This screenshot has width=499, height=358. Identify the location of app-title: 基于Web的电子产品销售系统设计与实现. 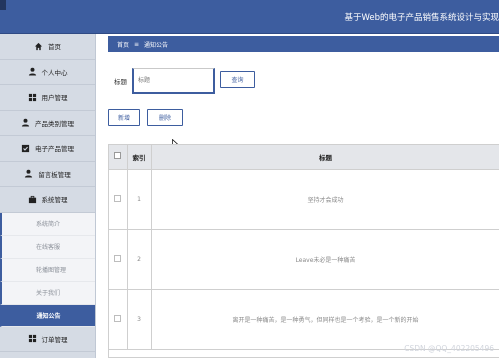
(421, 18).